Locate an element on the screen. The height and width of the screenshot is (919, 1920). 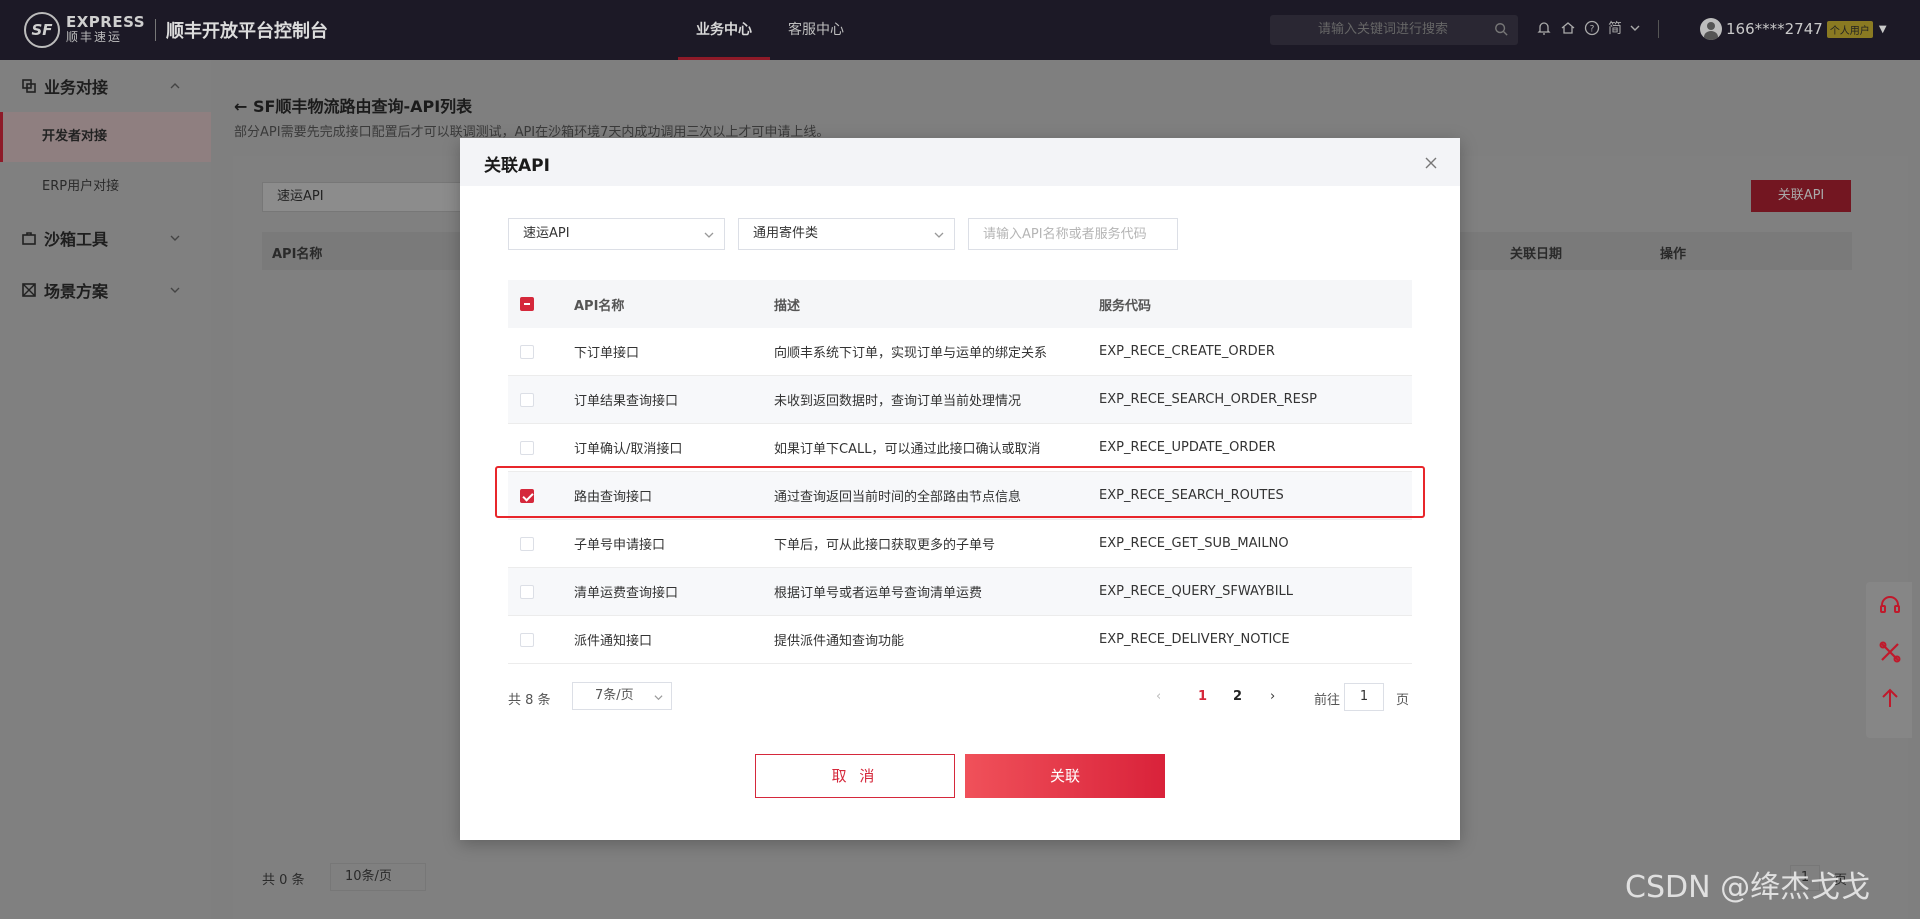
search-icon is located at coordinates (1501, 29).